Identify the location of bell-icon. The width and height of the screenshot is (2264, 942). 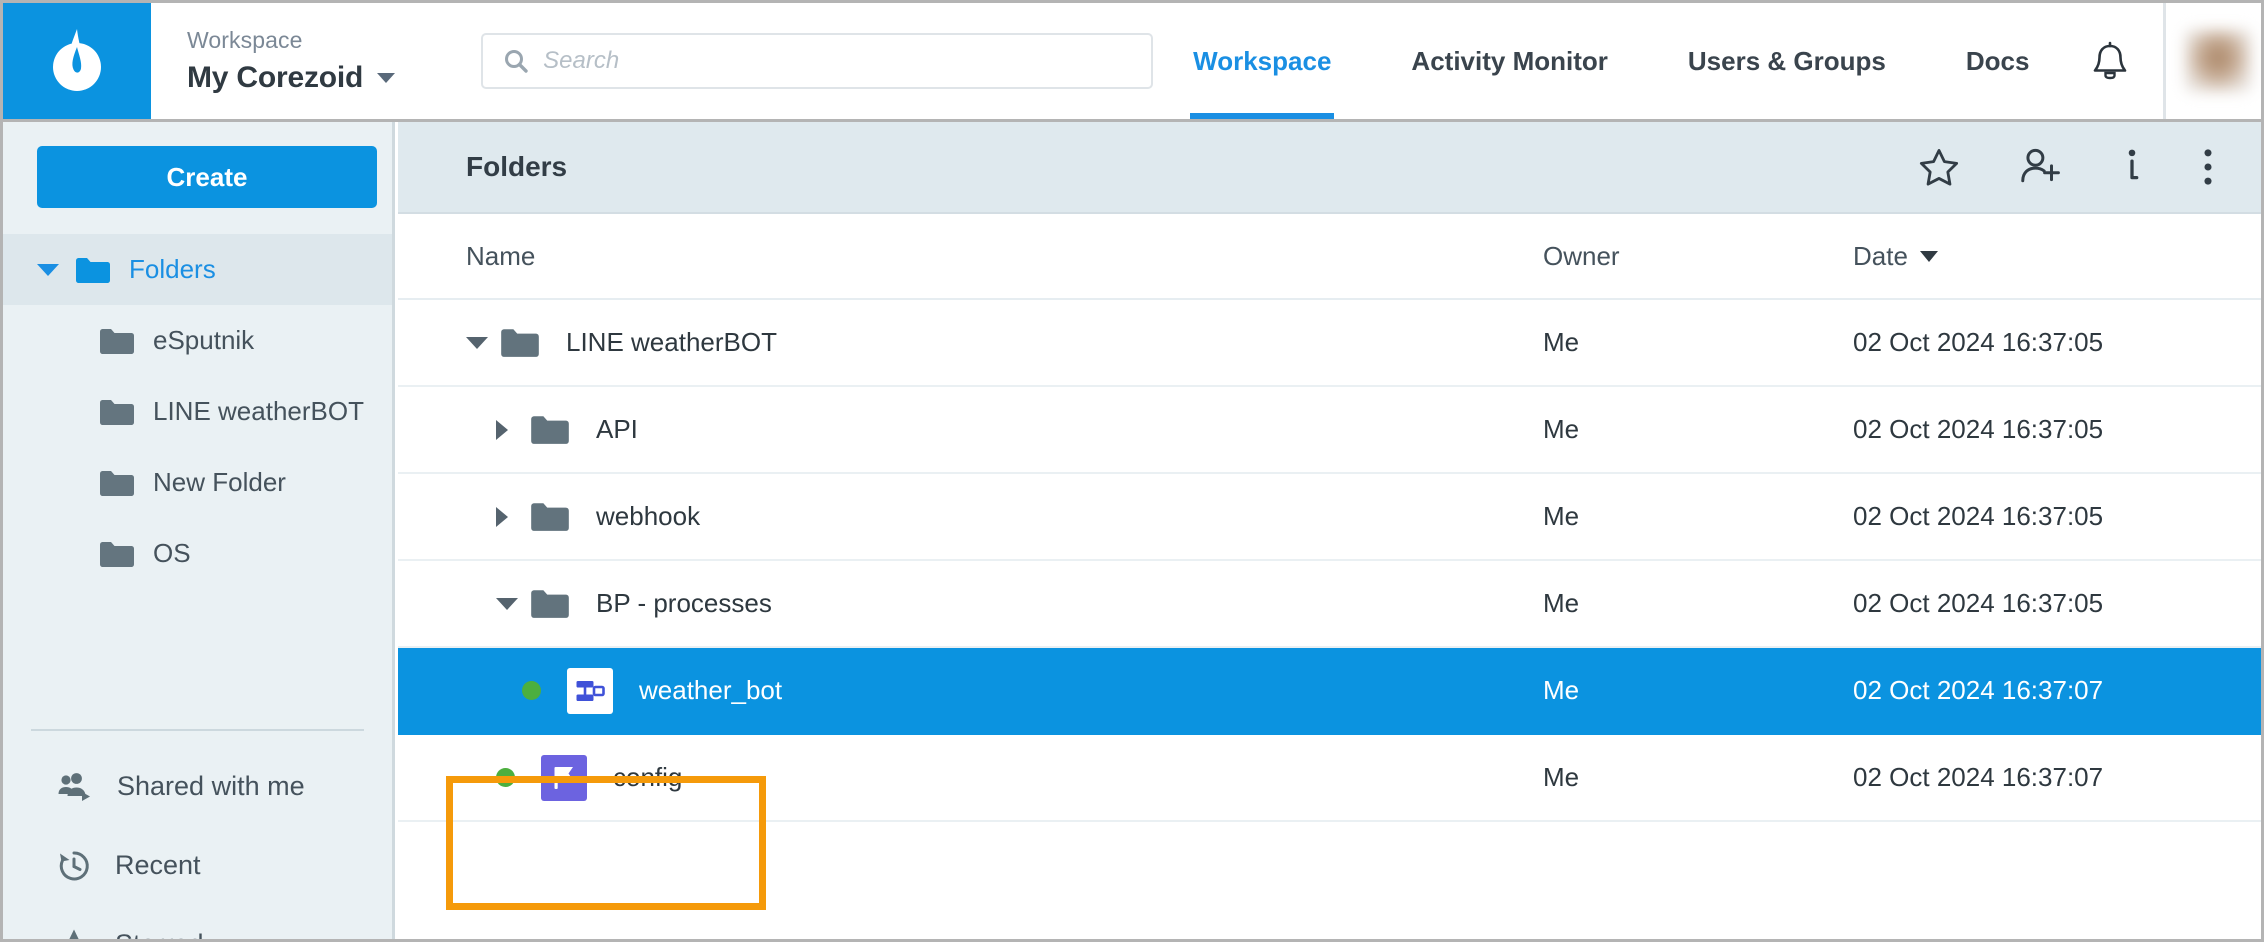
(2110, 60).